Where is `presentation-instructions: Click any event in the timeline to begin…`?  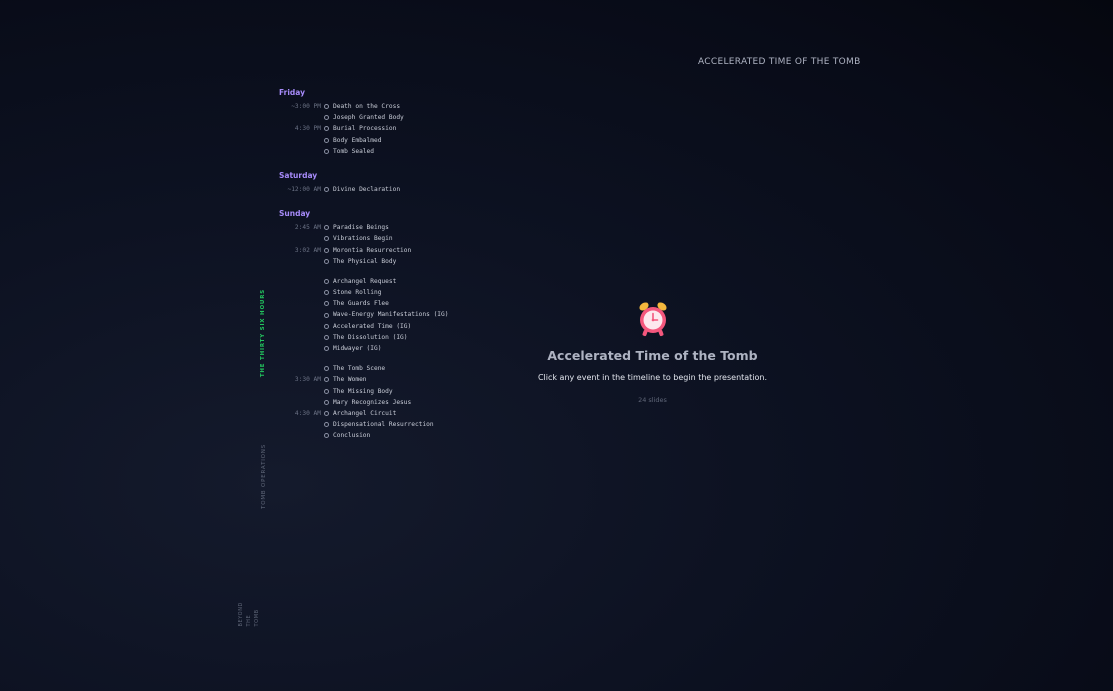 presentation-instructions: Click any event in the timeline to begin… is located at coordinates (652, 377).